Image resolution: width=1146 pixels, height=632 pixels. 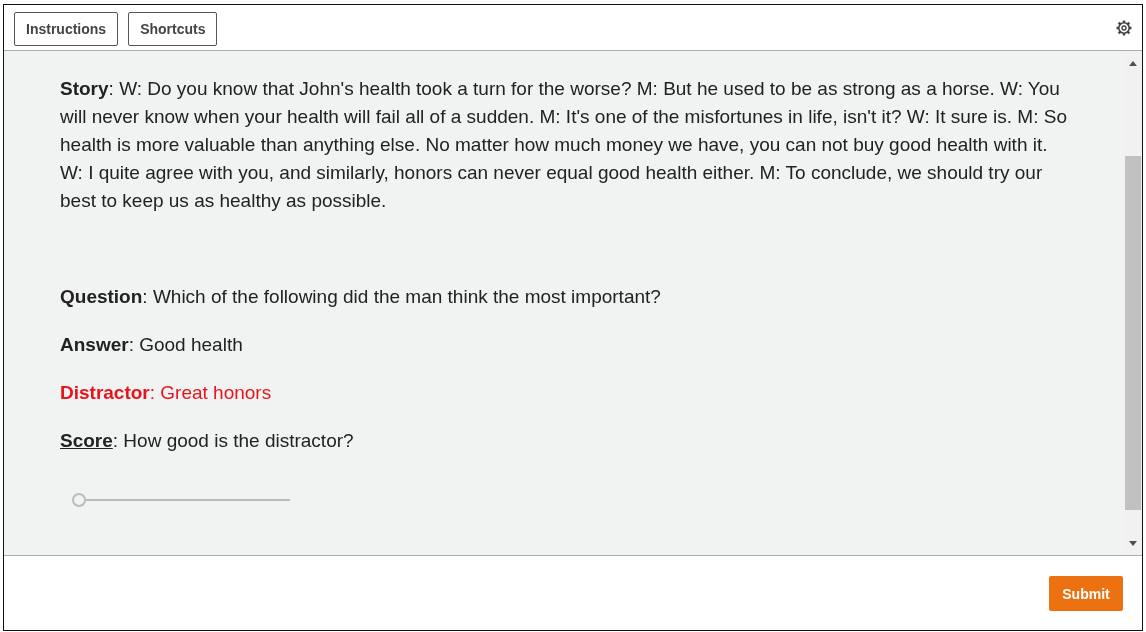 I want to click on distractor-text: Distractor: Great honors, so click(x=166, y=393).